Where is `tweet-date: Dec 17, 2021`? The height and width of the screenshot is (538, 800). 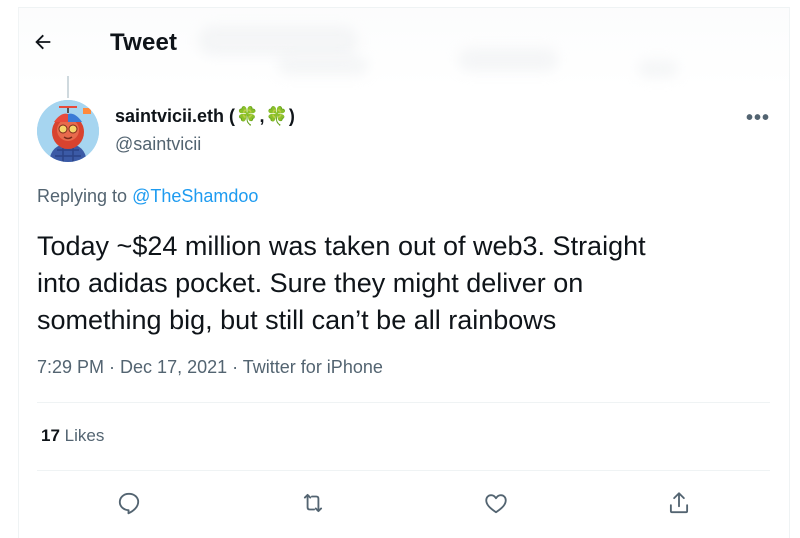
tweet-date: Dec 17, 2021 is located at coordinates (173, 367).